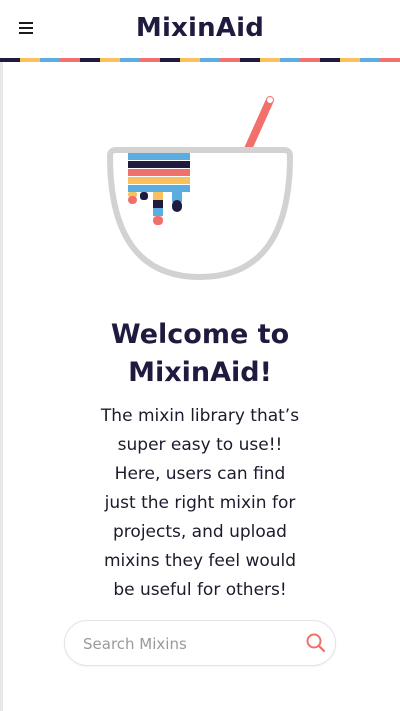  What do you see at coordinates (200, 416) in the screenshot?
I see `desc-line: The mixin library that’s` at bounding box center [200, 416].